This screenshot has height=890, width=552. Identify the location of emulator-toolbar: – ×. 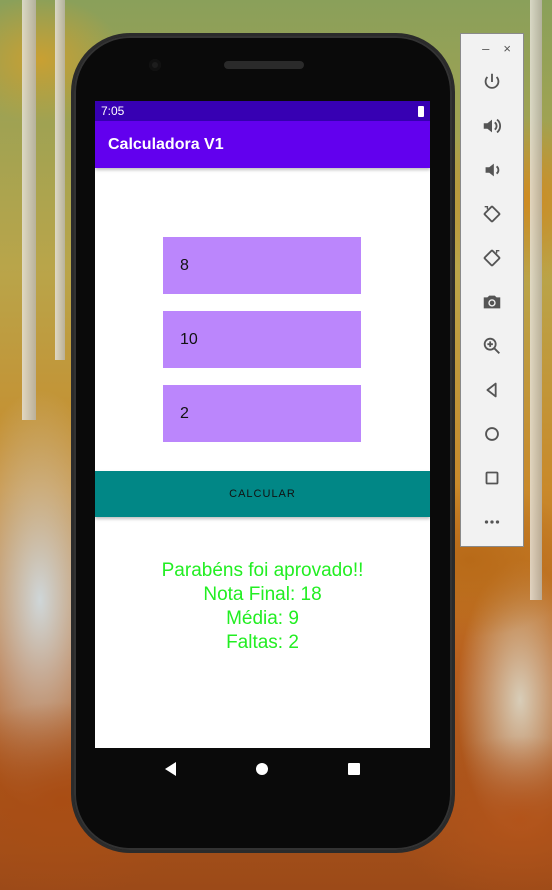
(492, 290).